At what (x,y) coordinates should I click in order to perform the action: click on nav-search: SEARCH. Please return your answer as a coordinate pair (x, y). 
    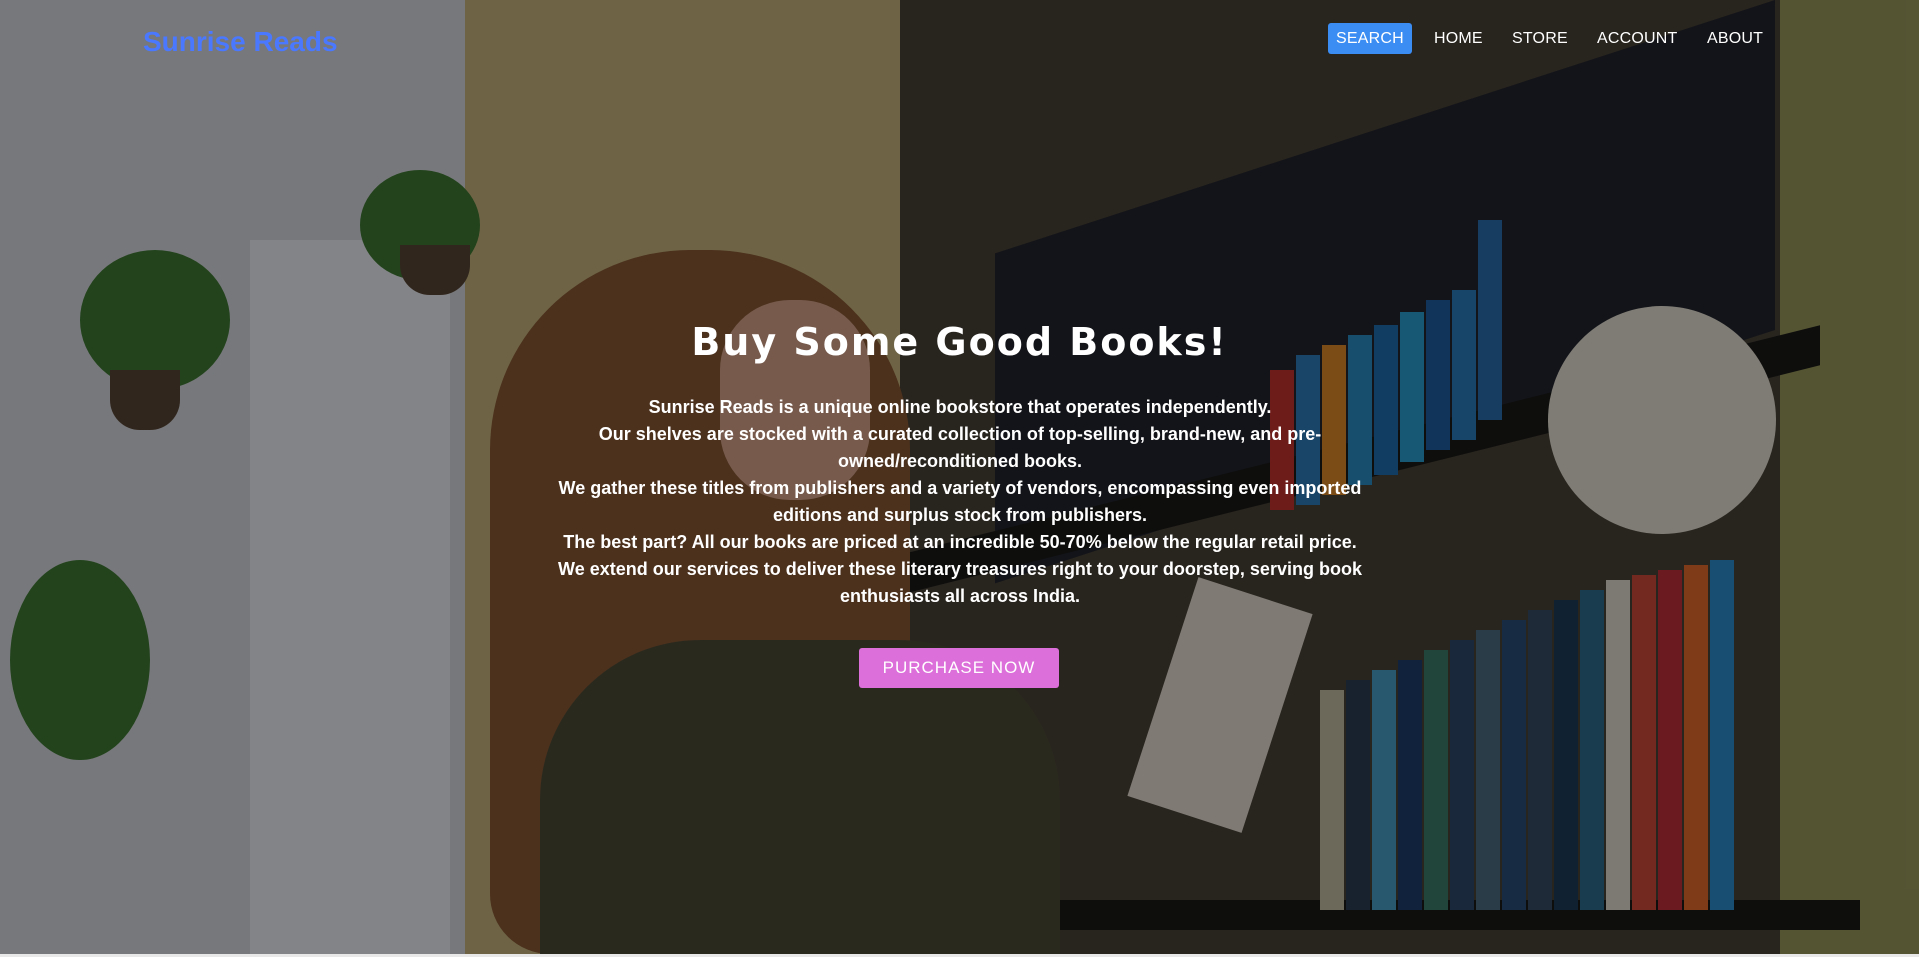
    Looking at the image, I should click on (1370, 38).